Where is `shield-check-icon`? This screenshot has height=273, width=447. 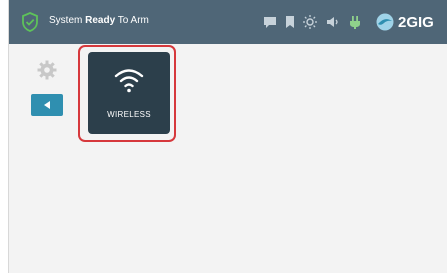
shield-check-icon is located at coordinates (30, 22).